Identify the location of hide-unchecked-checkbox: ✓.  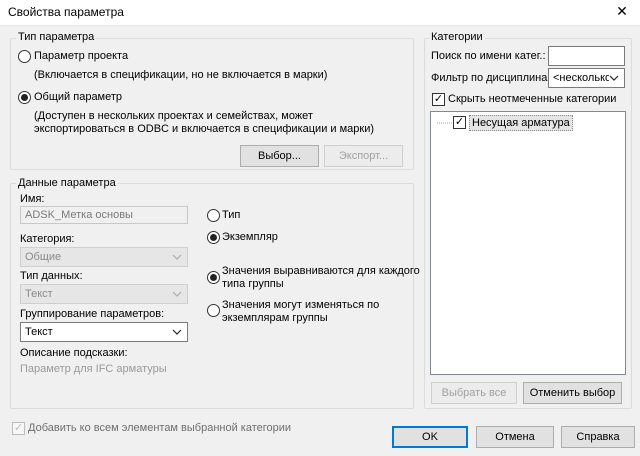
(438, 99).